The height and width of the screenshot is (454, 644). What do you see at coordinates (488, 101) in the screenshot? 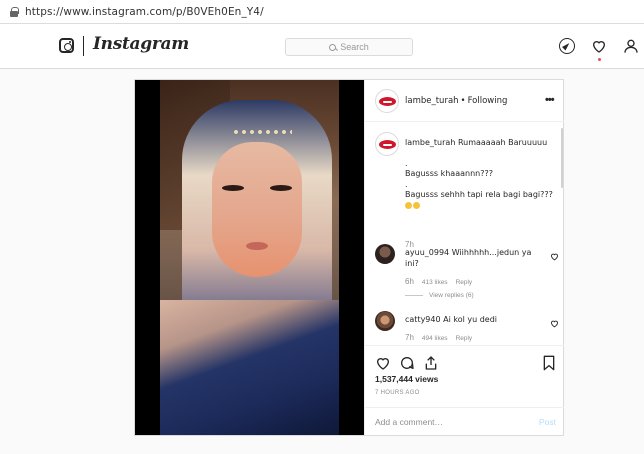
I see `follow-status: Following` at bounding box center [488, 101].